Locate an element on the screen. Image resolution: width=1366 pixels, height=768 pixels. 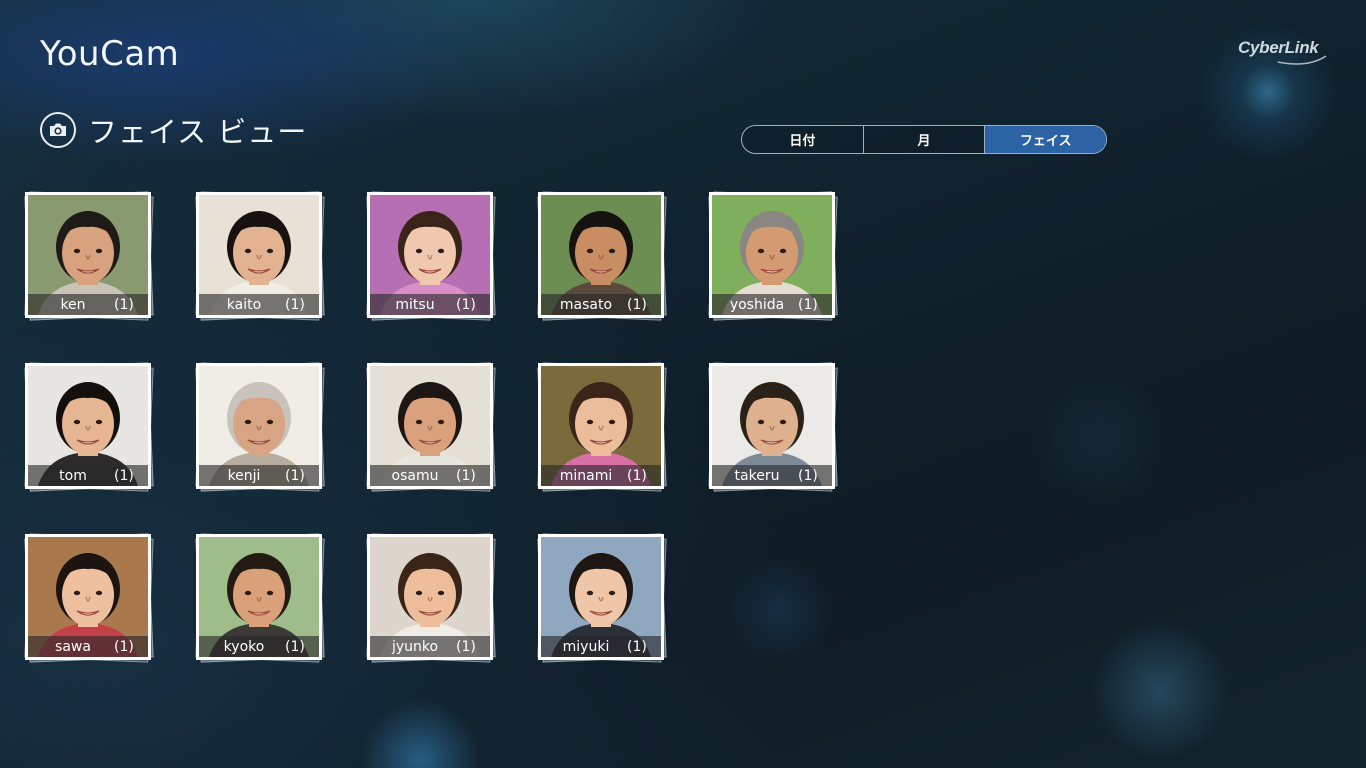
face-name: mitsu is located at coordinates (415, 304).